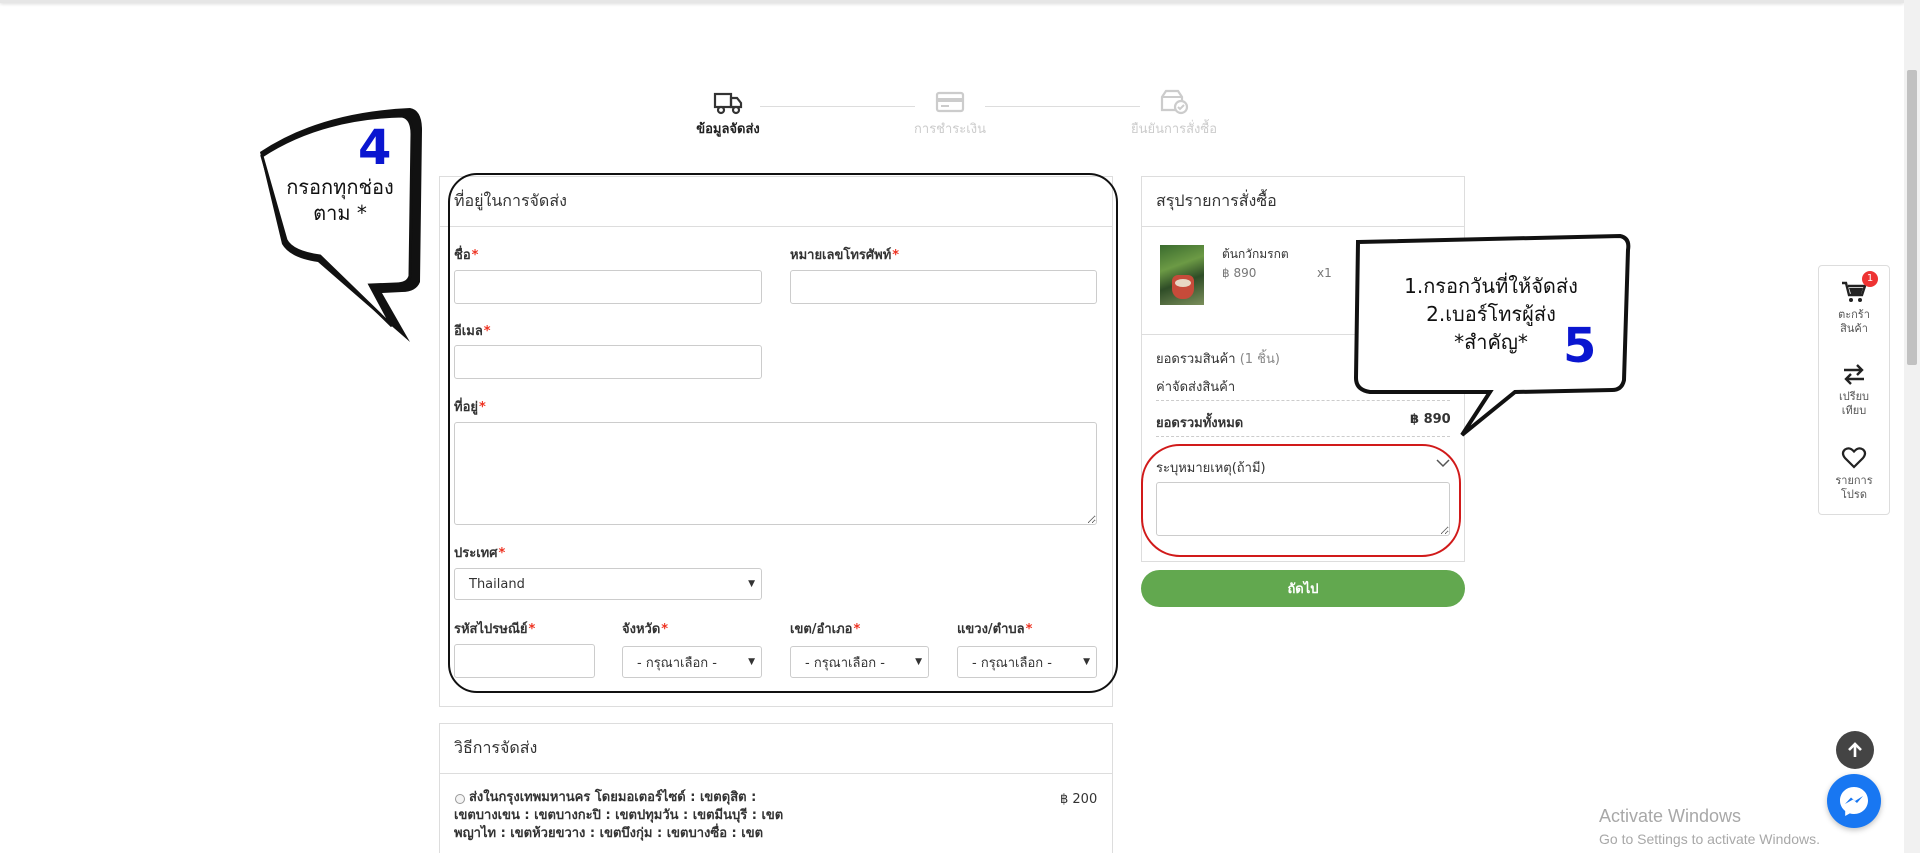 This screenshot has width=1920, height=853. I want to click on heart-icon, so click(1854, 458).